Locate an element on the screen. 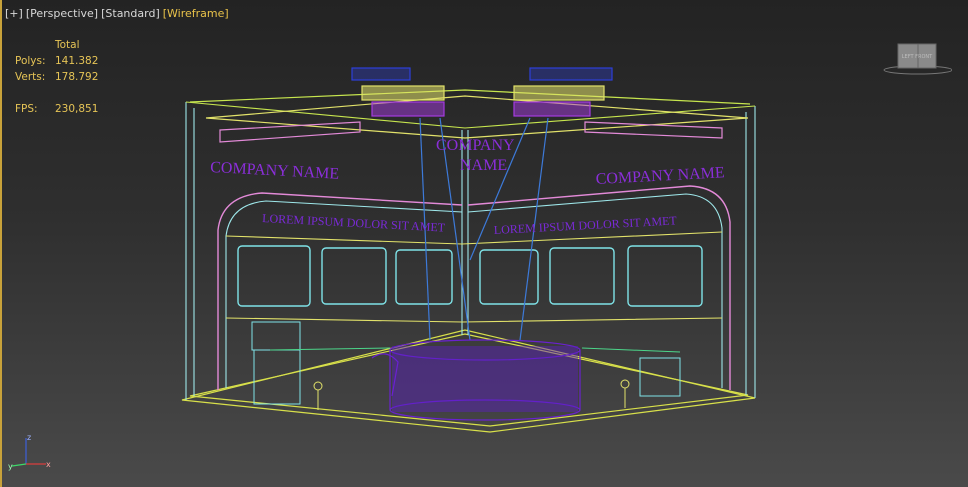  viewcube-label: LEFT FRONT is located at coordinates (917, 57).